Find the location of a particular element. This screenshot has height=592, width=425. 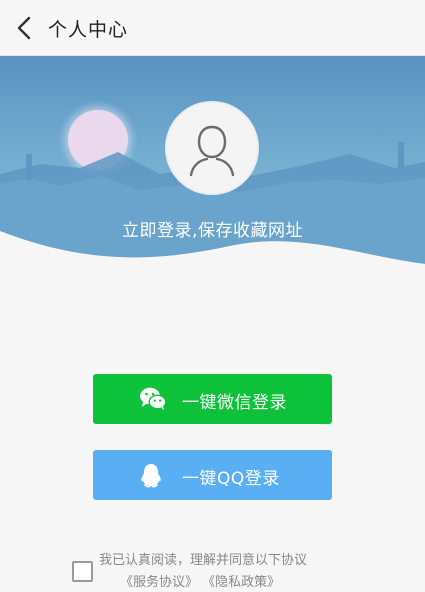

user-silhouette-icon is located at coordinates (212, 151).